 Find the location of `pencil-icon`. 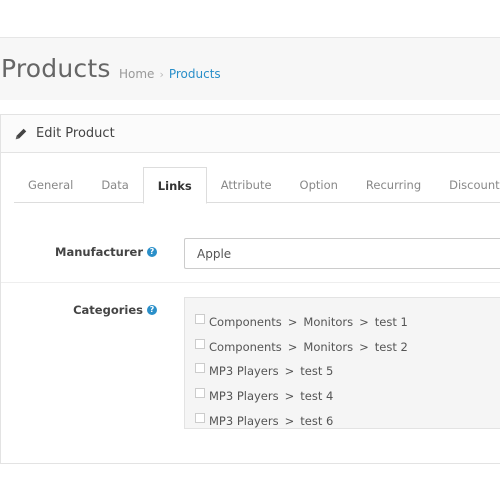

pencil-icon is located at coordinates (21, 133).